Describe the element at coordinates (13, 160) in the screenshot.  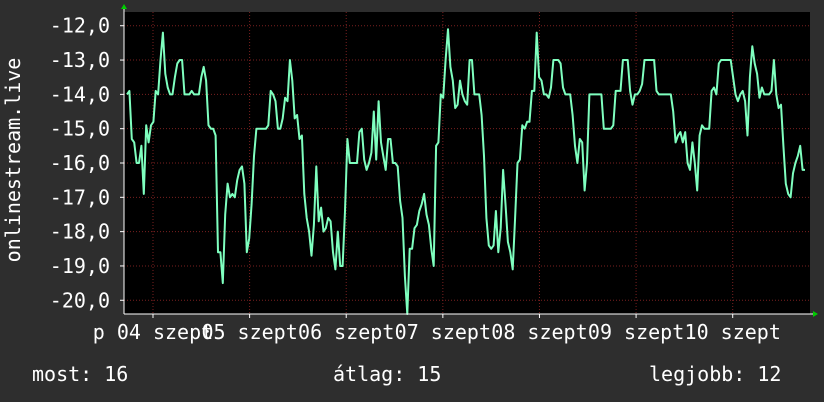
I see `y-axis-label: onlinestream.live` at that location.